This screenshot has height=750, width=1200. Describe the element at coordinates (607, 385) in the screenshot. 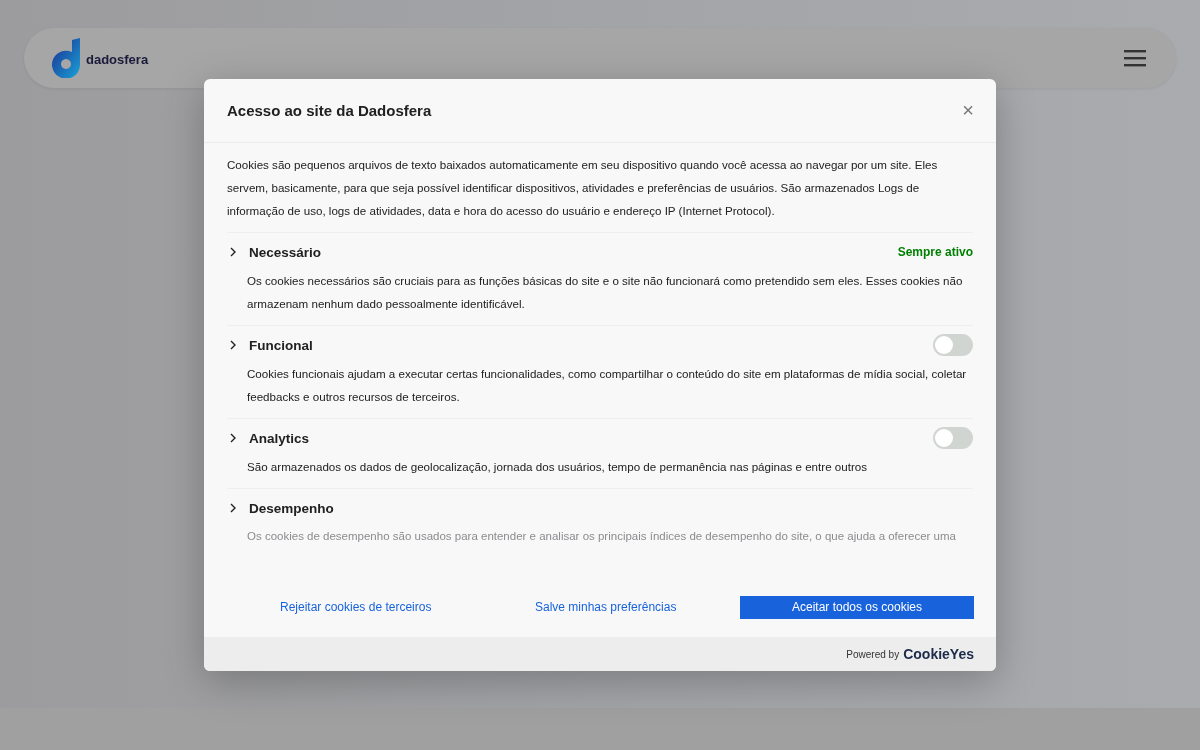

I see `category-description: Cookies funcionais ajudam a executar certas funcionalidades, como compartilhar o conteúdo do site em plataformas de mídia social, coletar feedbacks e outros recursos de terceiros.` at that location.